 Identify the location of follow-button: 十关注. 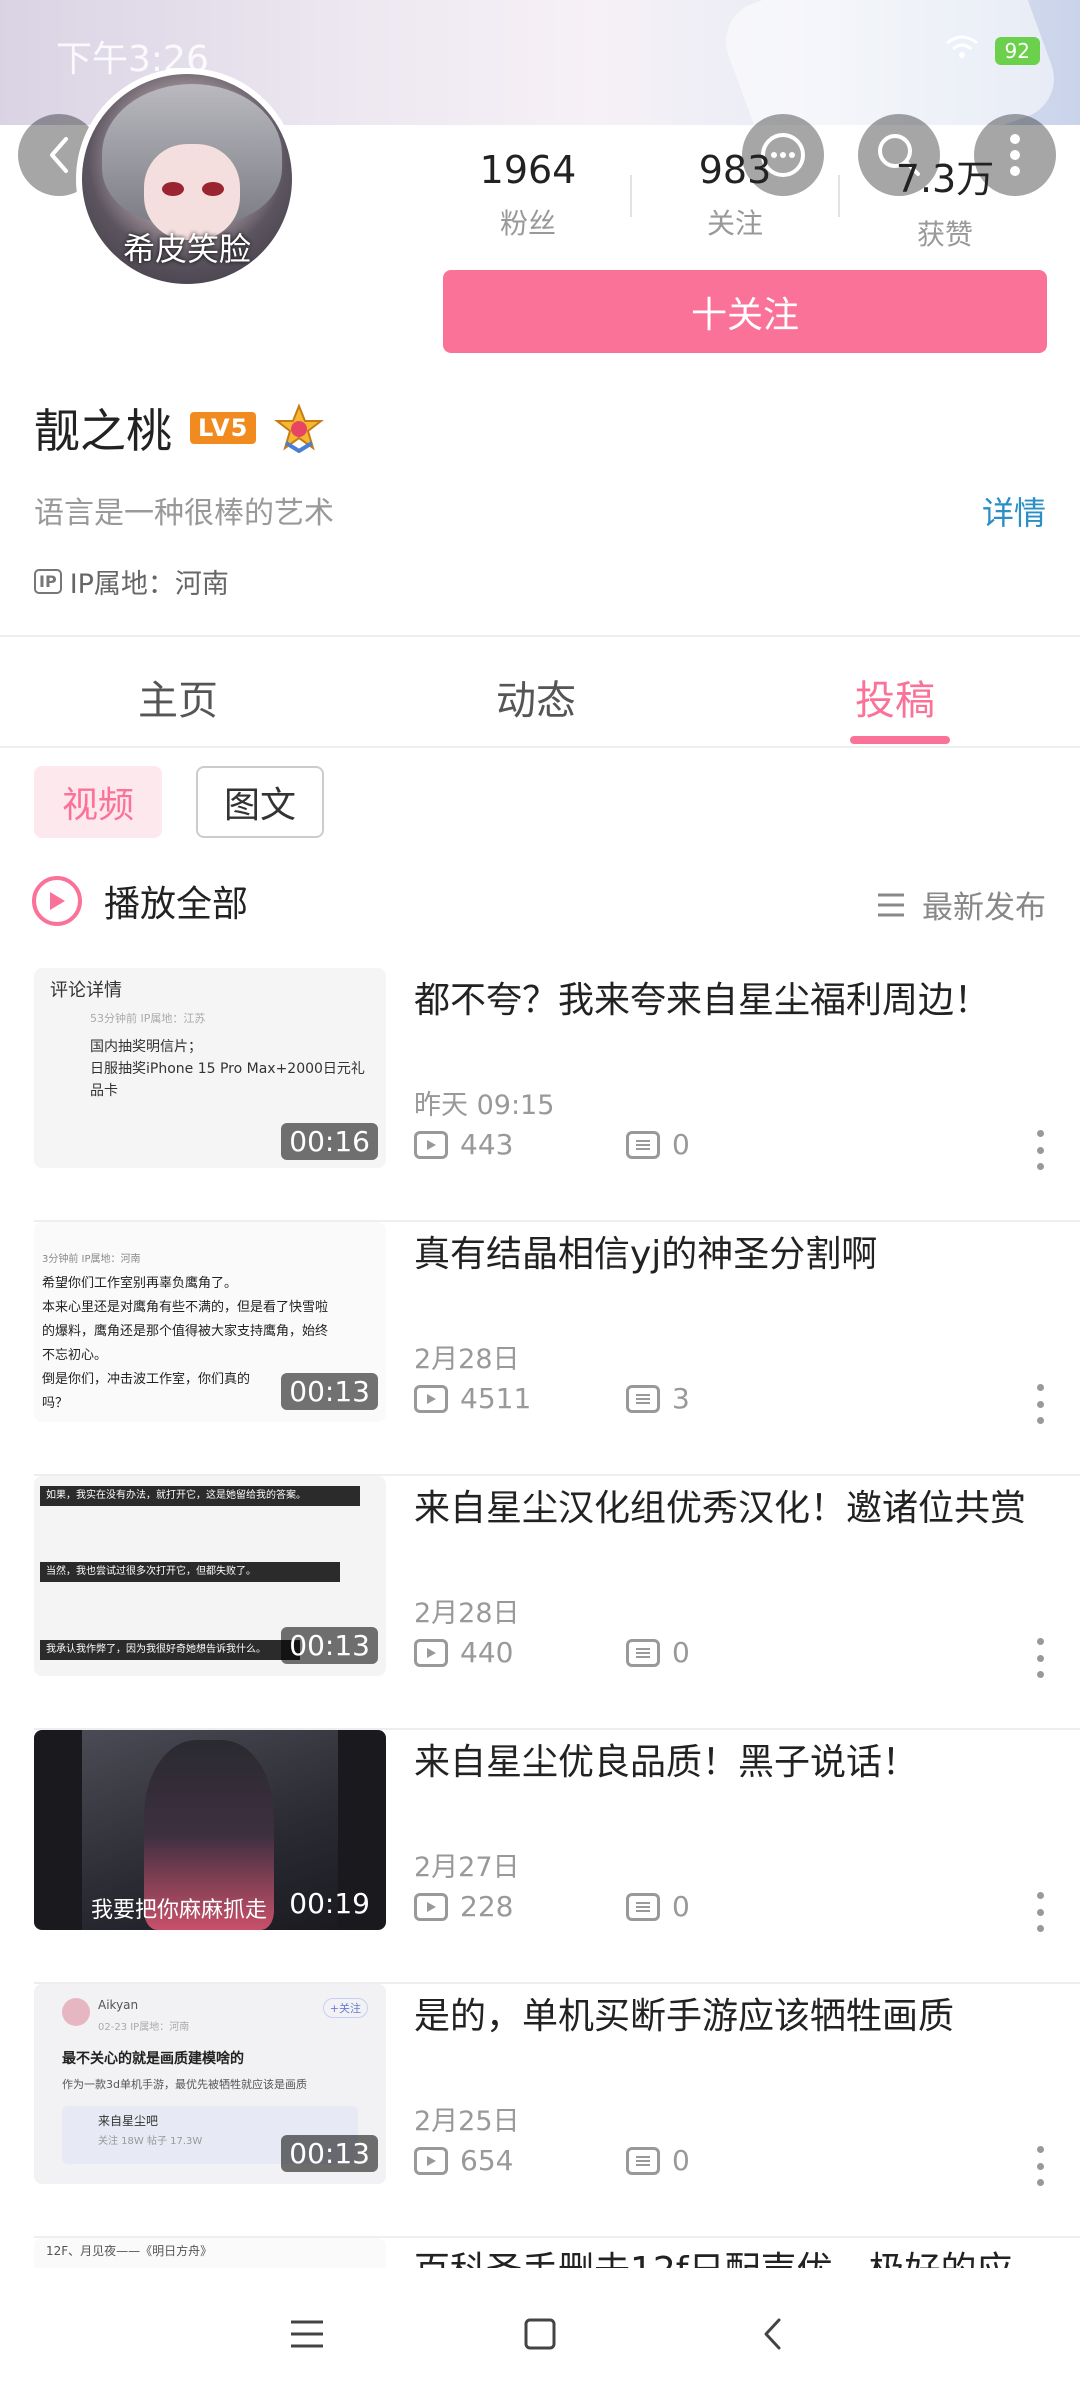
(745, 311).